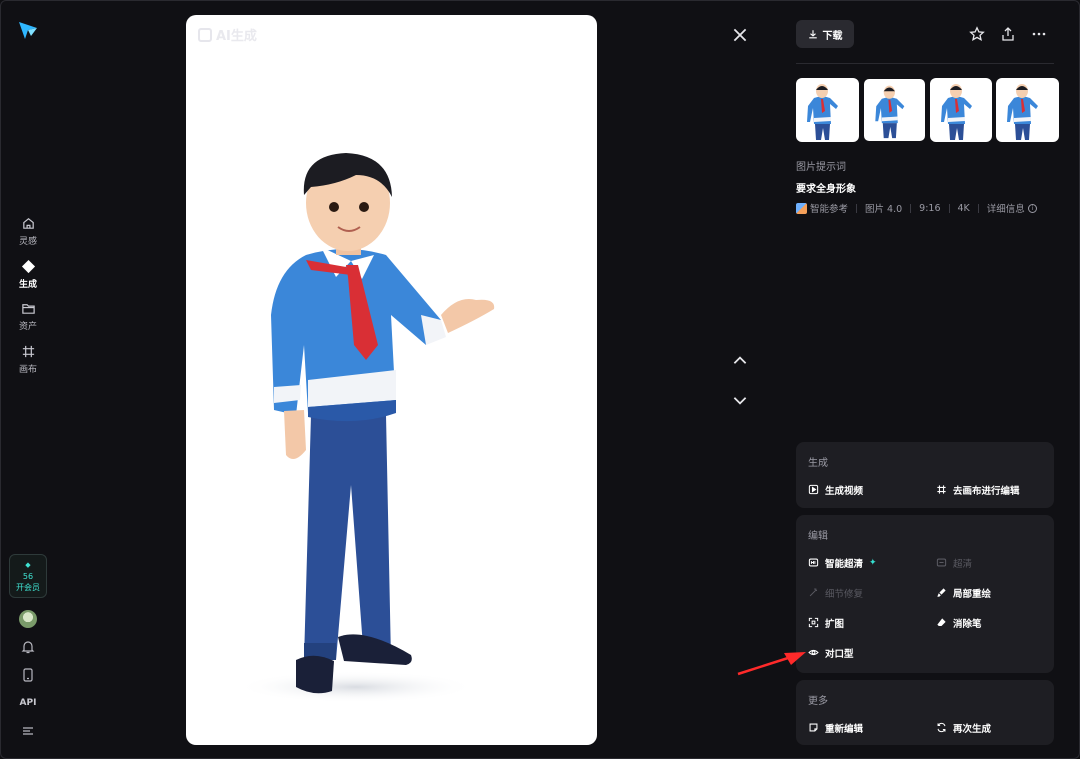 This screenshot has height=759, width=1080. What do you see at coordinates (821, 167) in the screenshot?
I see `prompt-label: 图片提示词` at bounding box center [821, 167].